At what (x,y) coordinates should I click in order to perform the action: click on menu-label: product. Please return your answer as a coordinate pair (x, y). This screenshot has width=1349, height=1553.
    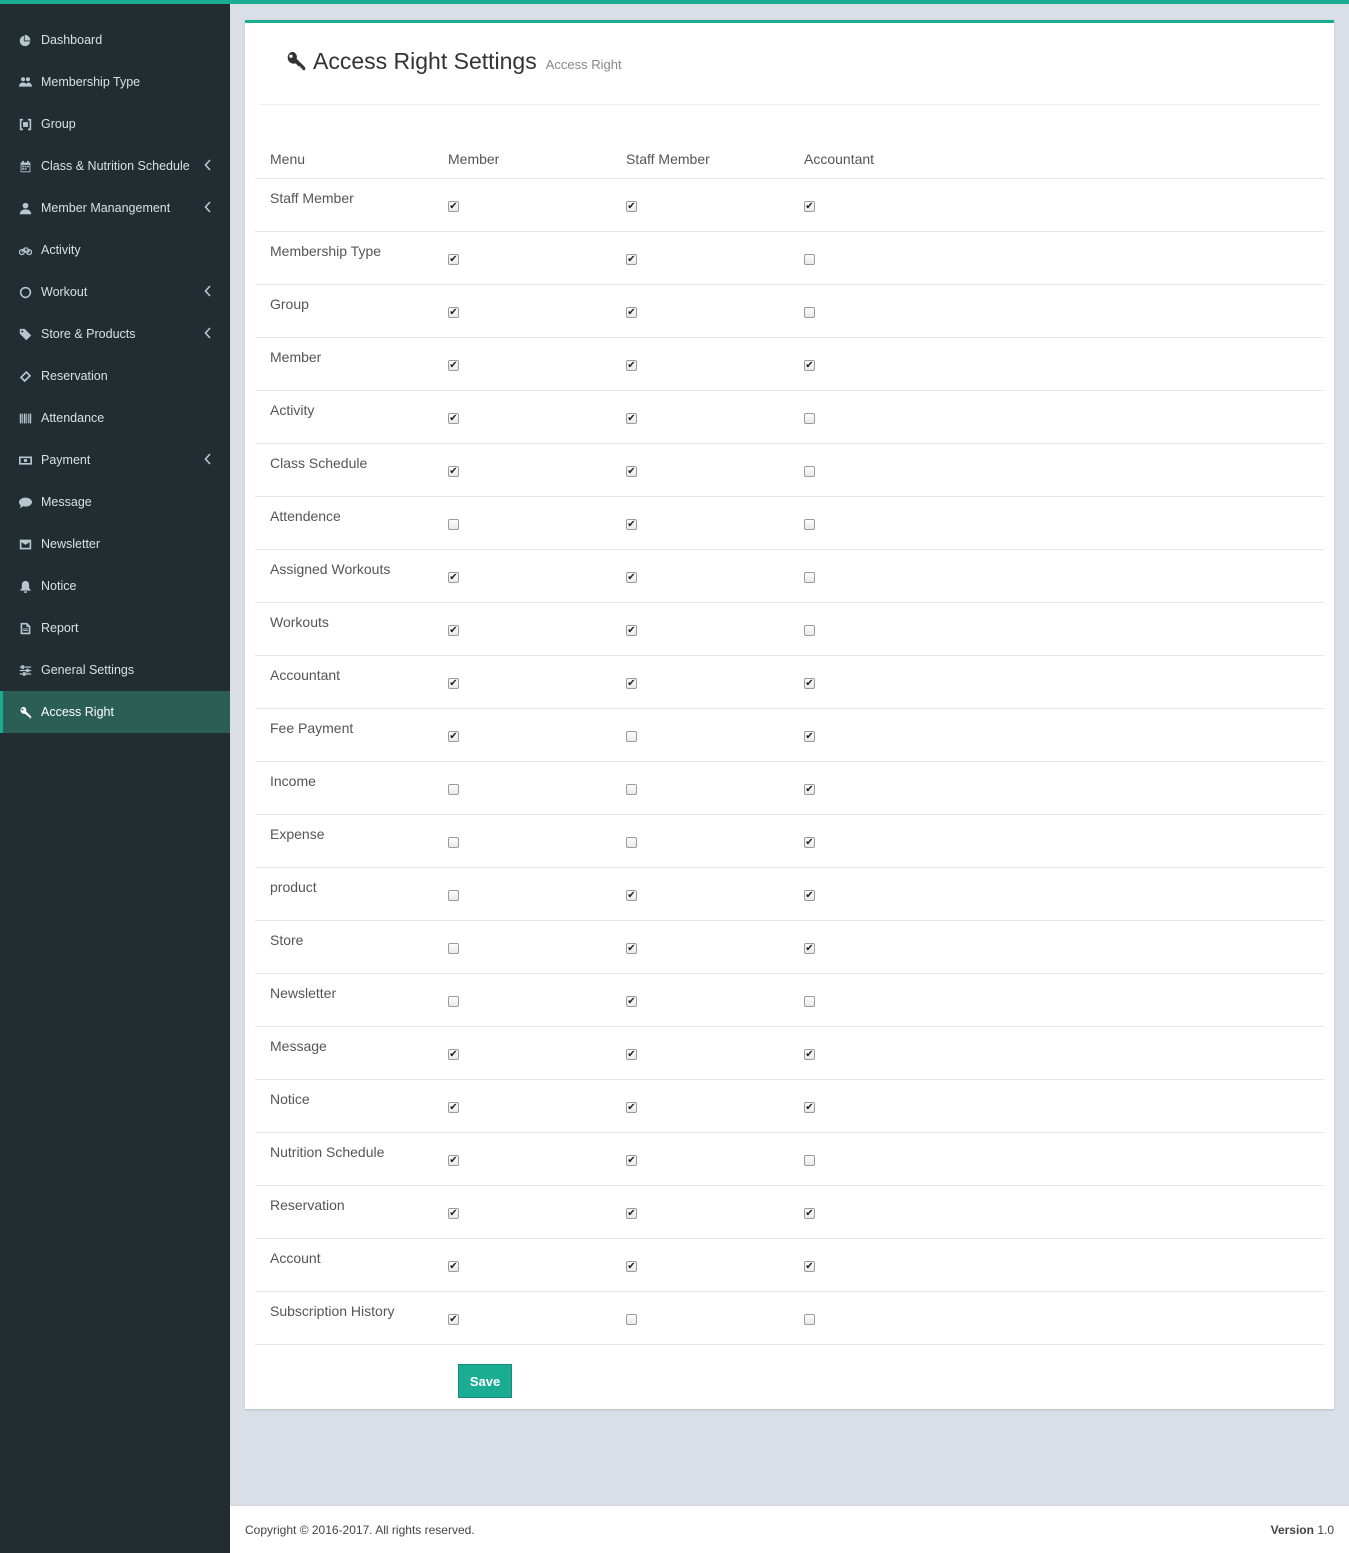
    Looking at the image, I should click on (293, 887).